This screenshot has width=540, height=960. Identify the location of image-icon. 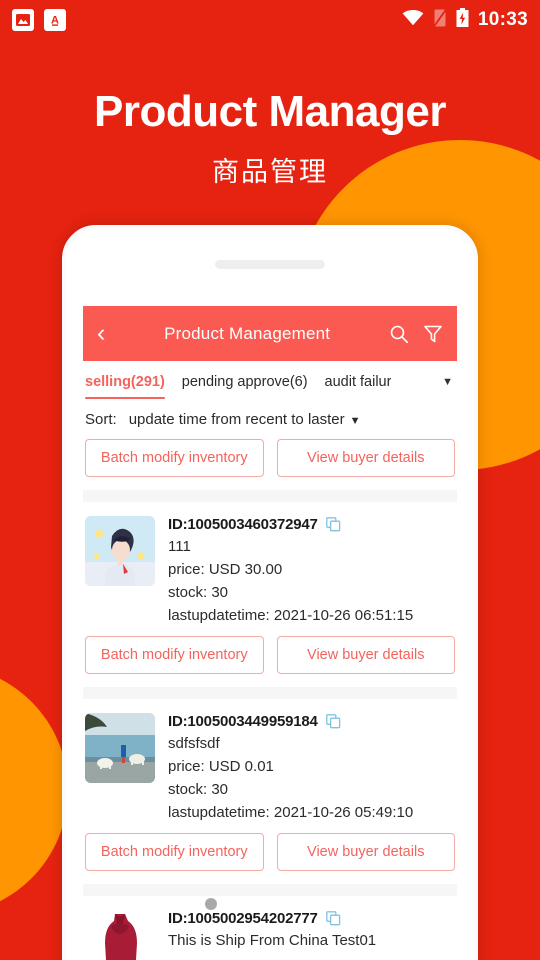
(23, 20).